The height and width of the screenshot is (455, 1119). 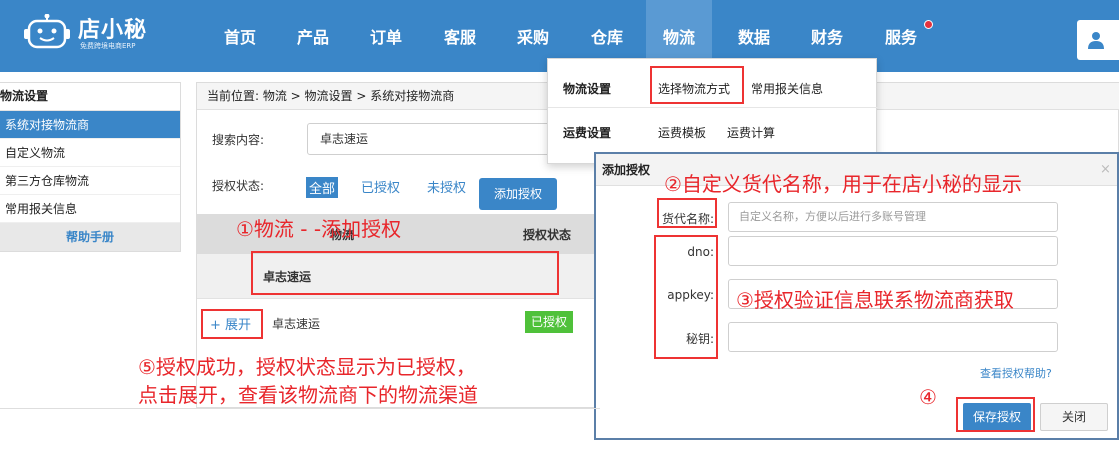 I want to click on sidebar-item-customs-info: 常用报关信息, so click(x=90, y=209).